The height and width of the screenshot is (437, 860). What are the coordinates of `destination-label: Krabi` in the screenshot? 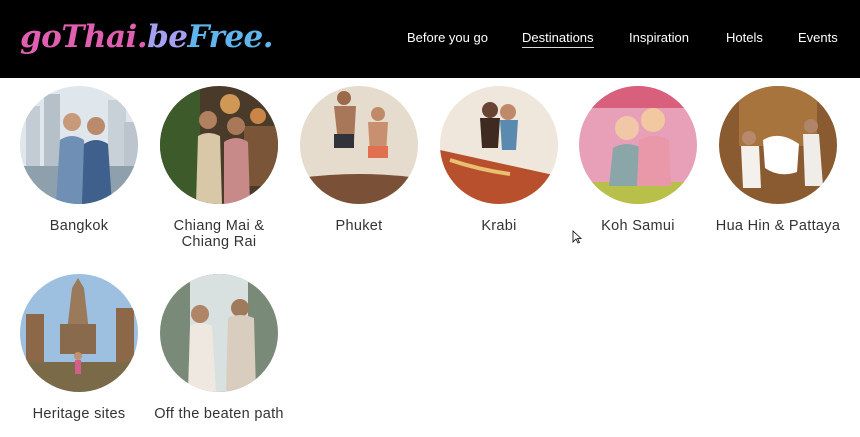 It's located at (499, 226).